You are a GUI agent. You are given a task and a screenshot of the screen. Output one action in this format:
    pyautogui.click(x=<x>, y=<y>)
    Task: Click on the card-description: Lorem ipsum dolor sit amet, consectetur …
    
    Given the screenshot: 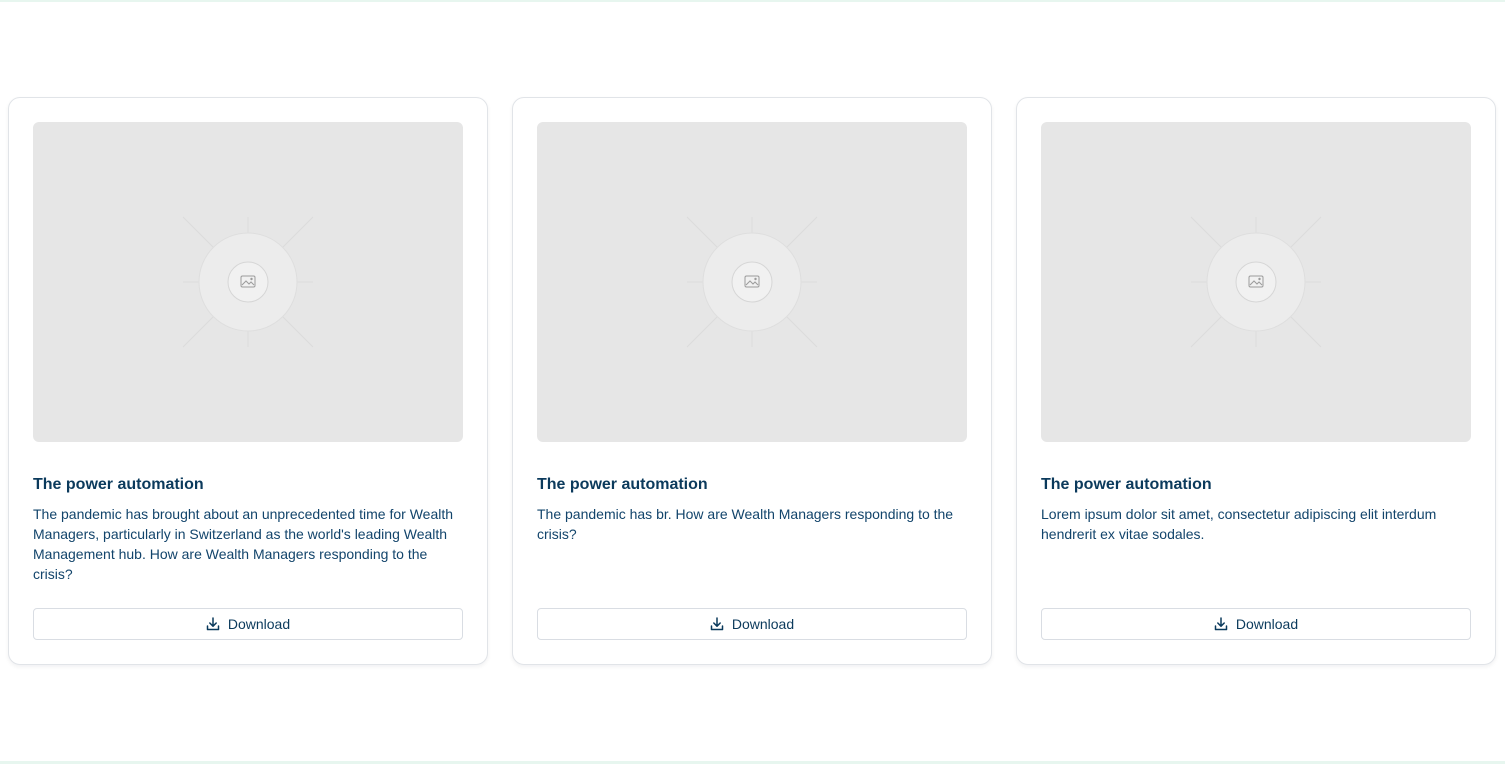 What is the action you would take?
    pyautogui.click(x=1239, y=524)
    